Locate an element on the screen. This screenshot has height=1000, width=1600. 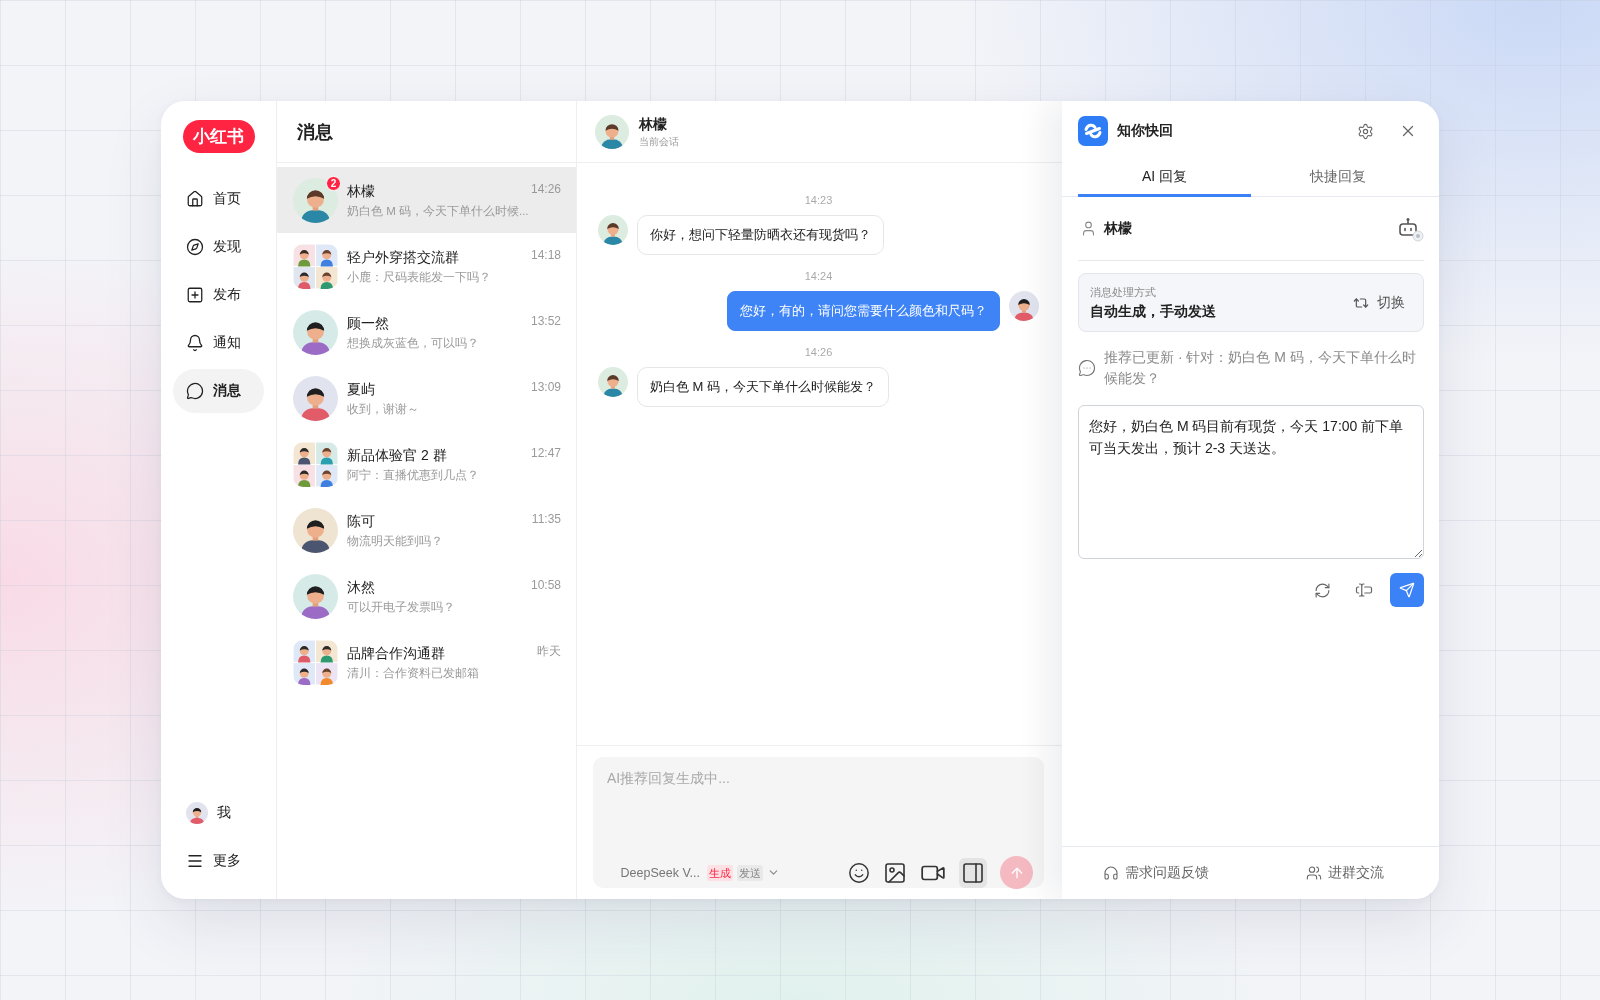
nav-item: 更多 is located at coordinates (218, 861).